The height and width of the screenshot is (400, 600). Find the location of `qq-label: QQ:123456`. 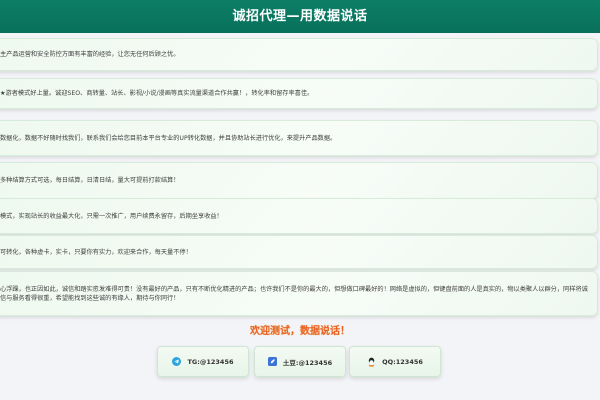

qq-label: QQ:123456 is located at coordinates (402, 361).